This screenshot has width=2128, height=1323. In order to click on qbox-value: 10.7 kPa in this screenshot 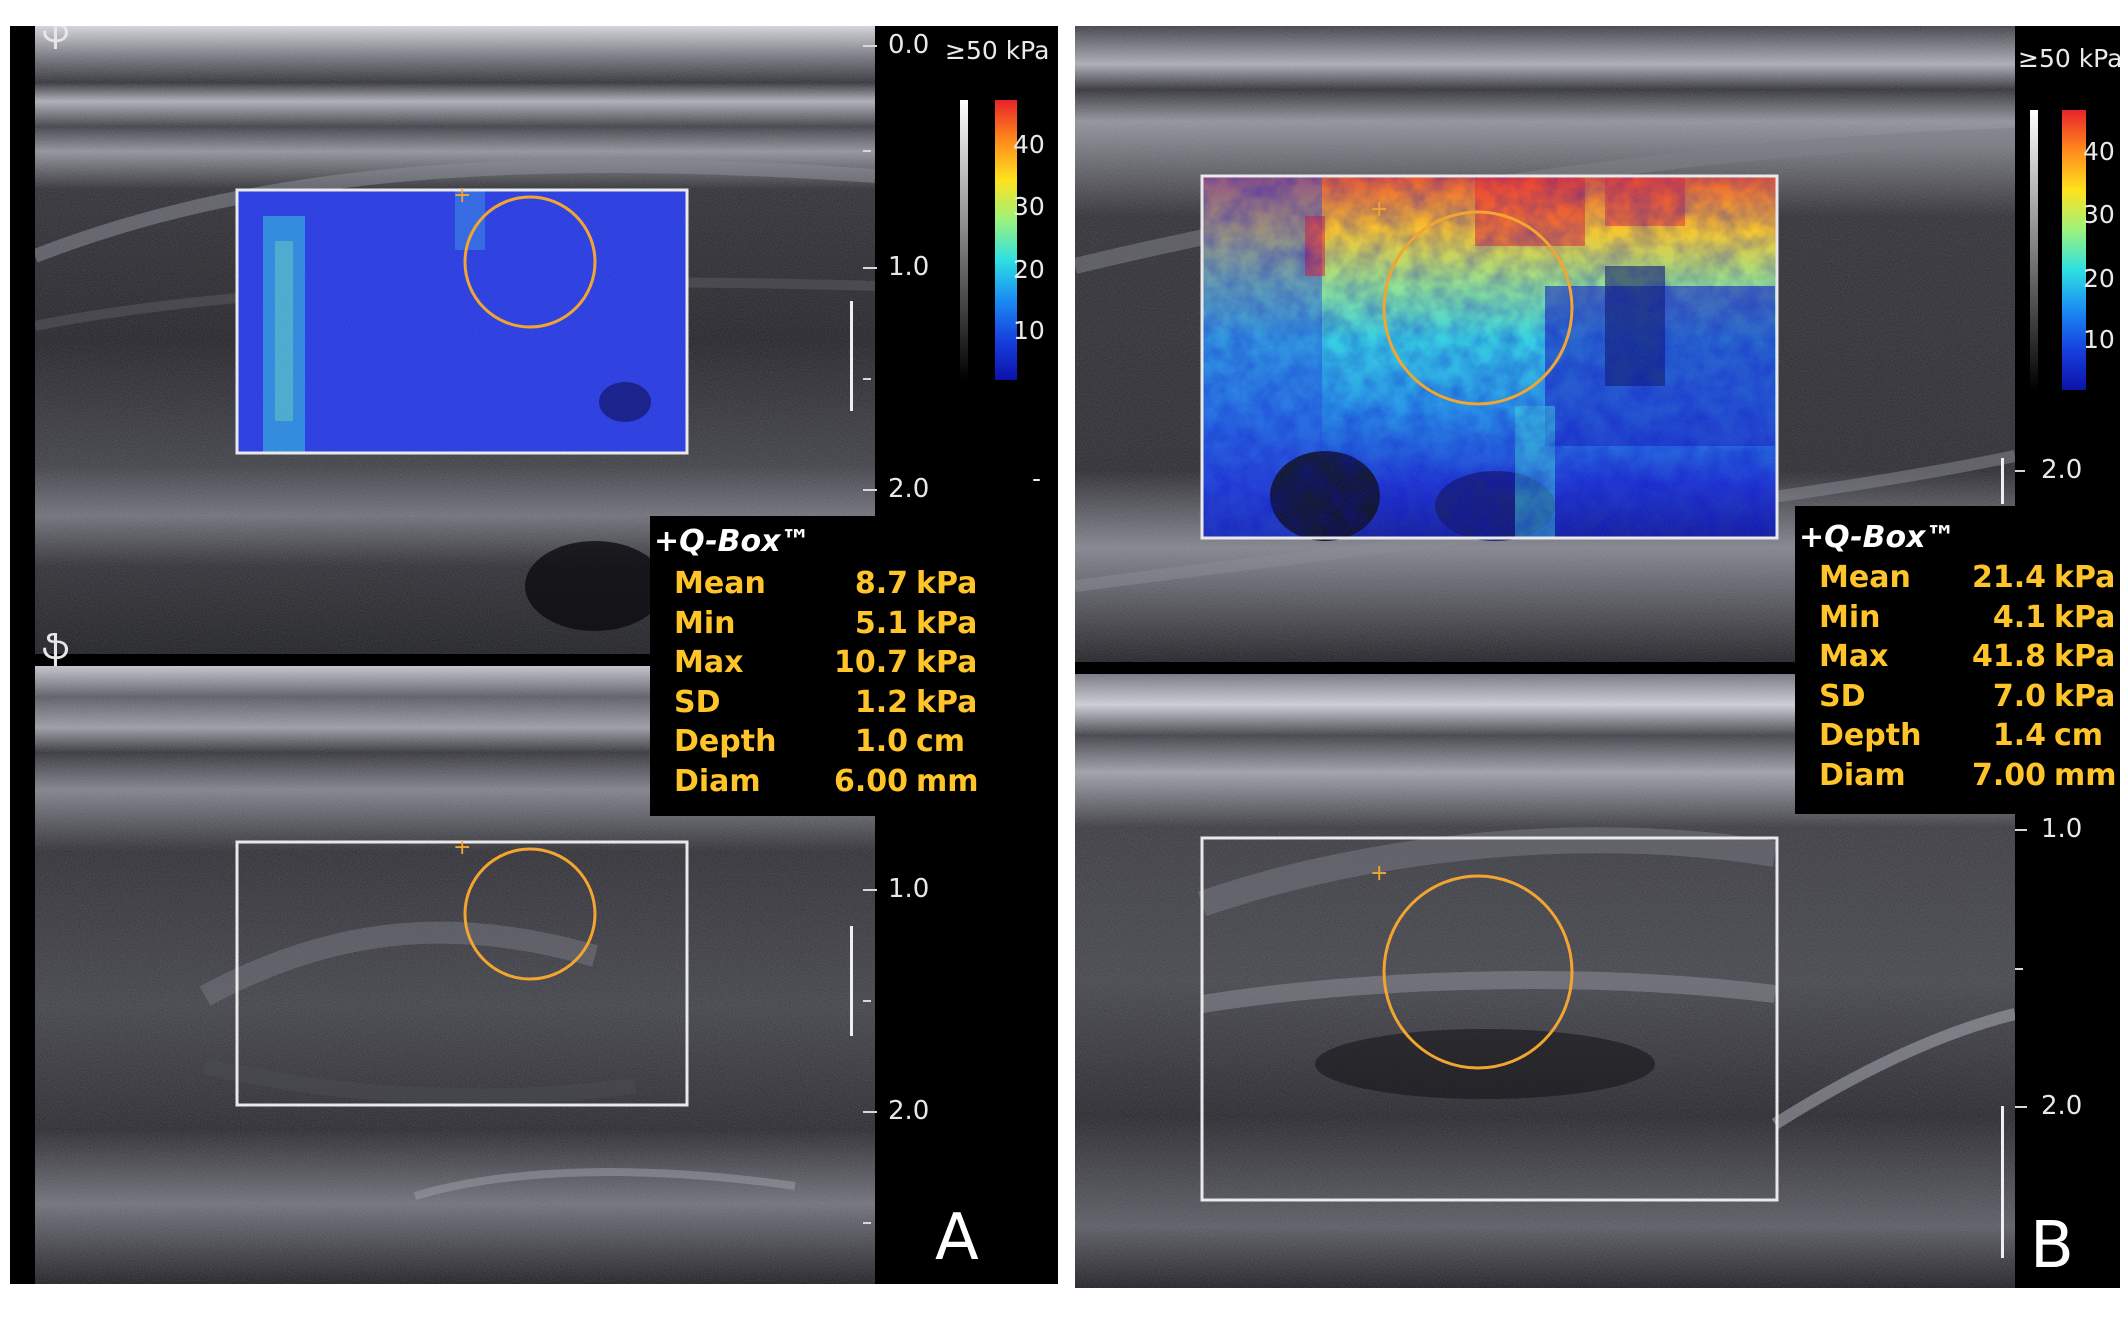, I will do `click(908, 662)`.